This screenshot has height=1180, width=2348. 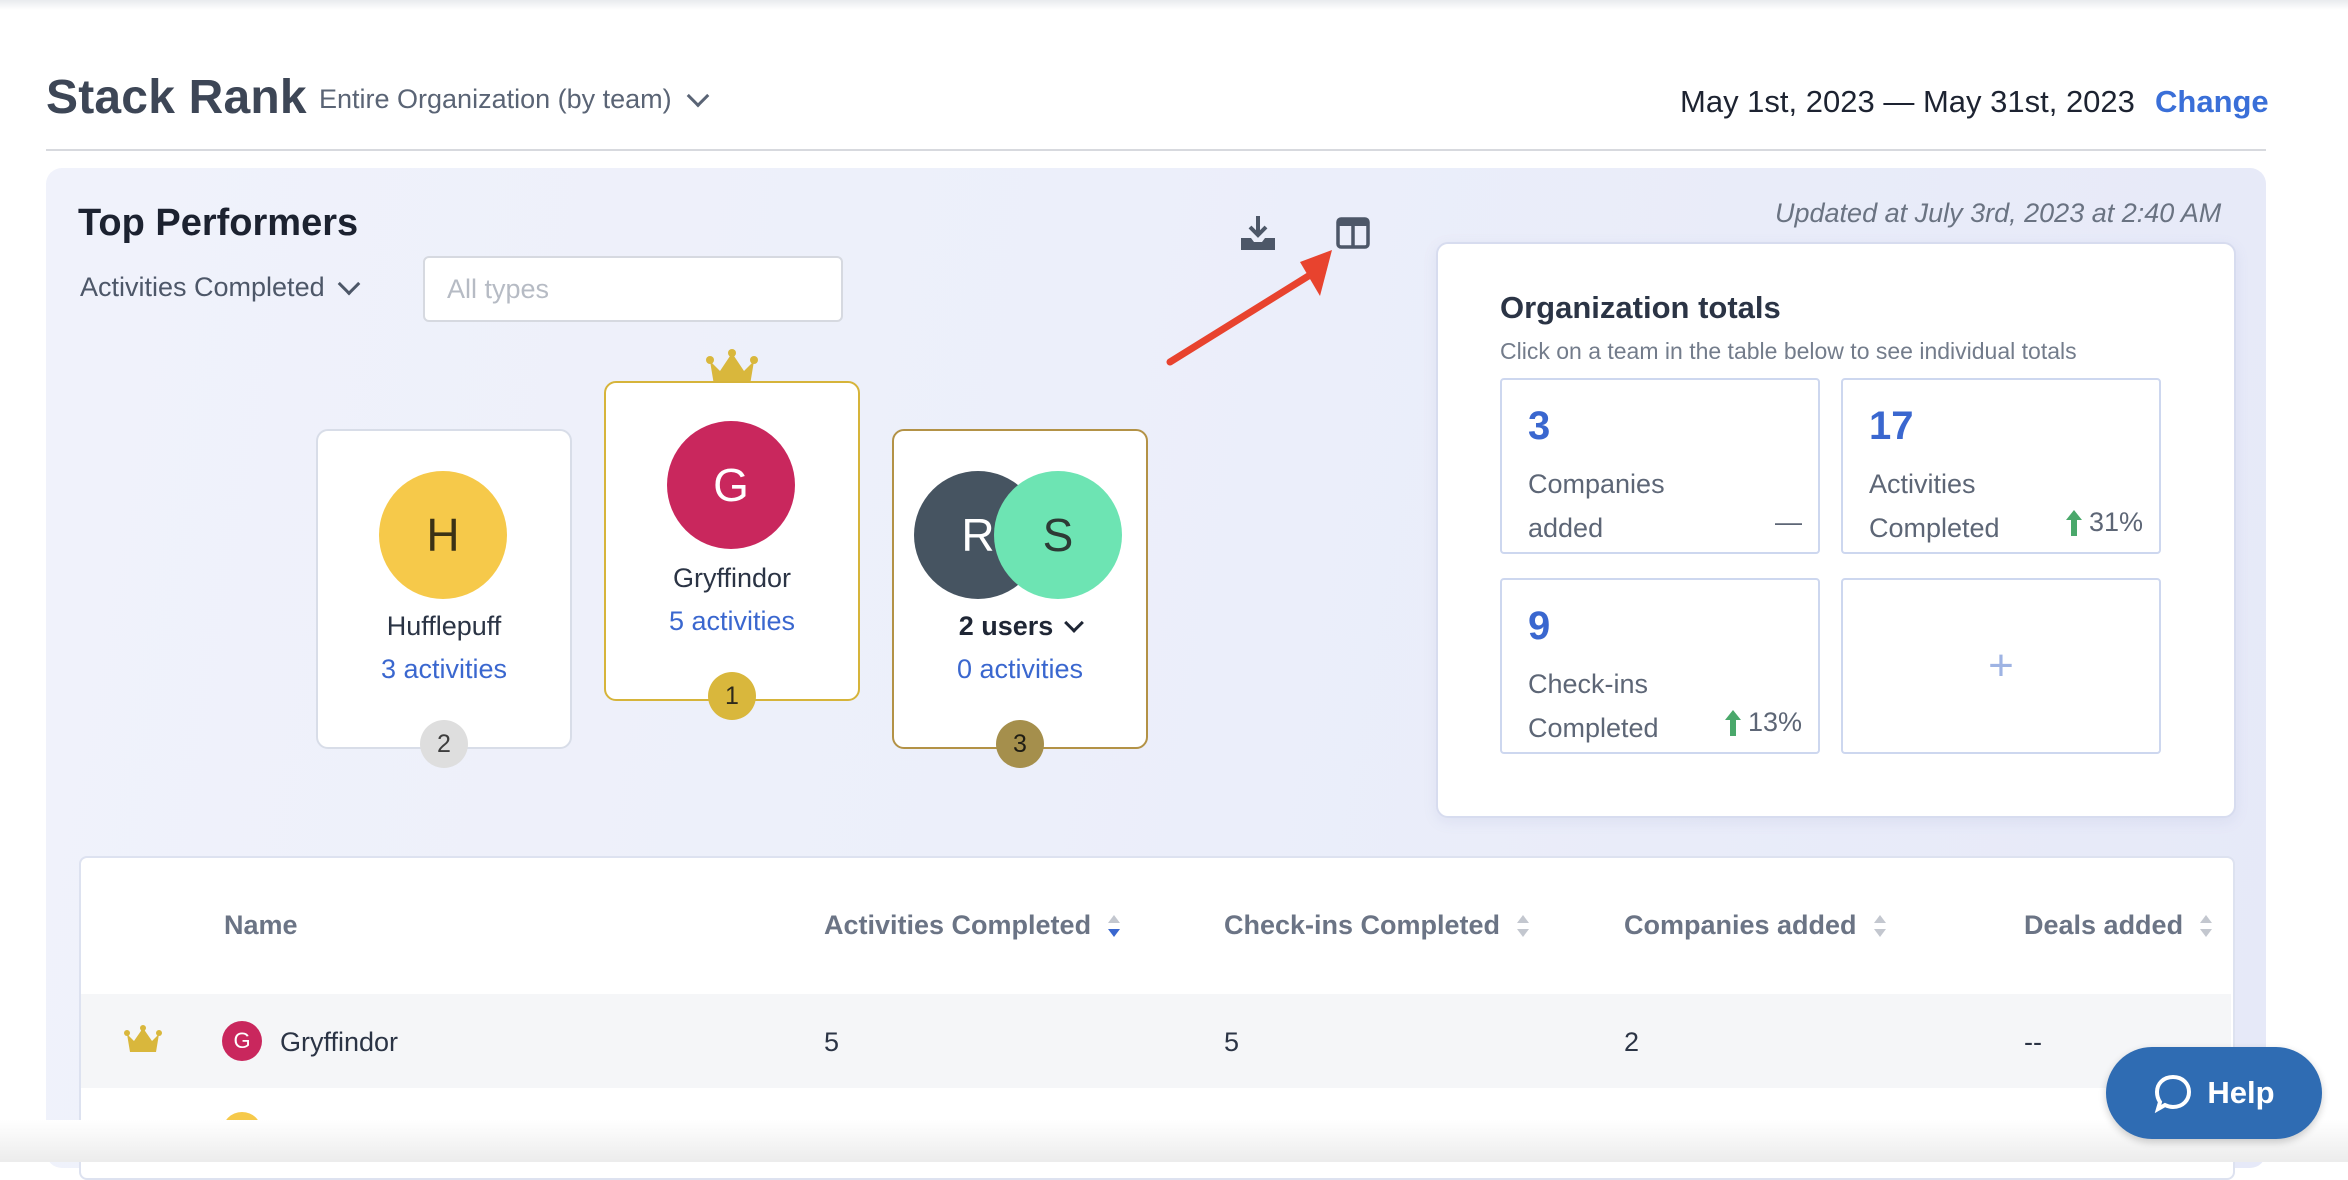 I want to click on sort-desc-icon, so click(x=1114, y=925).